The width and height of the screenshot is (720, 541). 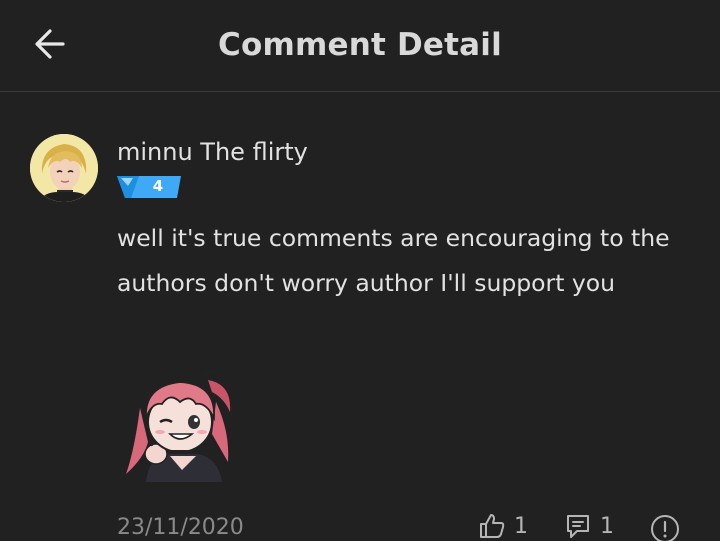 What do you see at coordinates (178, 426) in the screenshot?
I see `sticker-image` at bounding box center [178, 426].